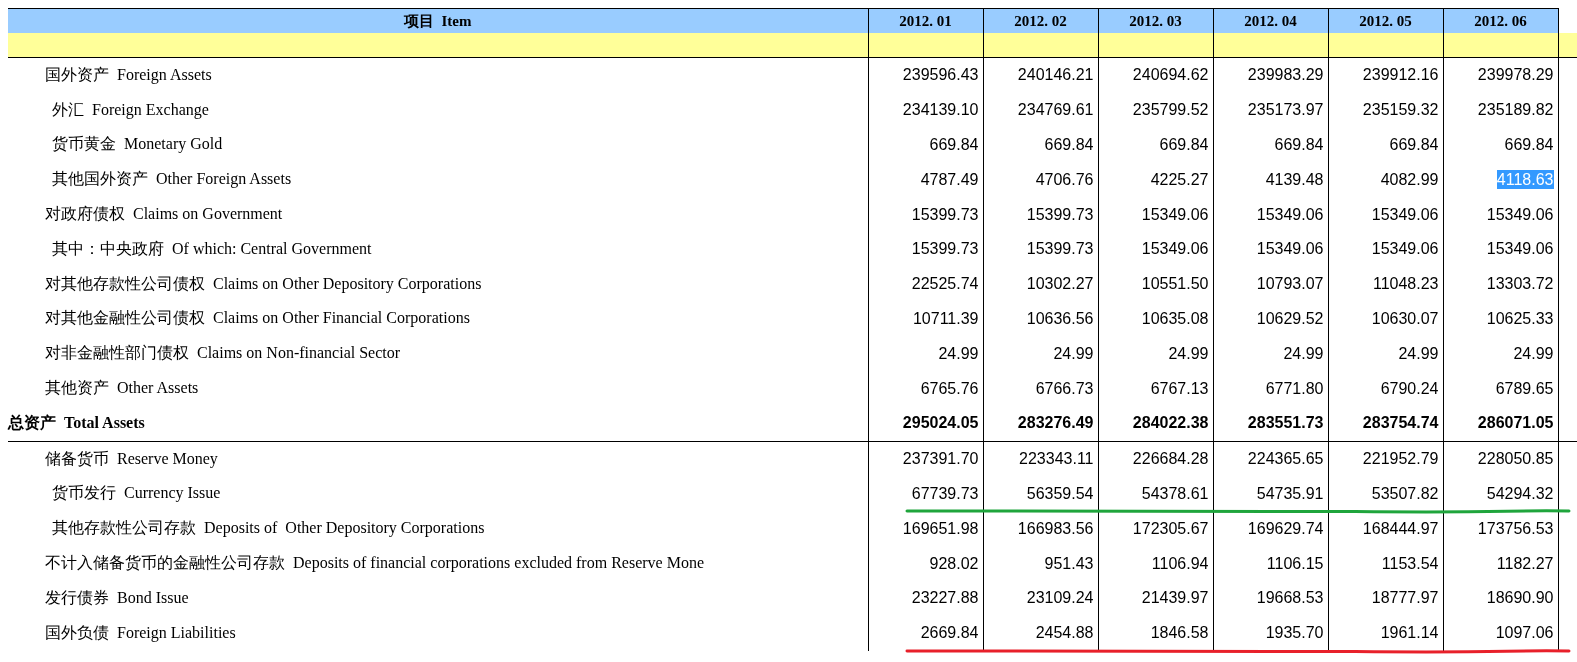 This screenshot has width=1577, height=662. Describe the element at coordinates (1056, 459) in the screenshot. I see `table-cell: 223343.11` at that location.